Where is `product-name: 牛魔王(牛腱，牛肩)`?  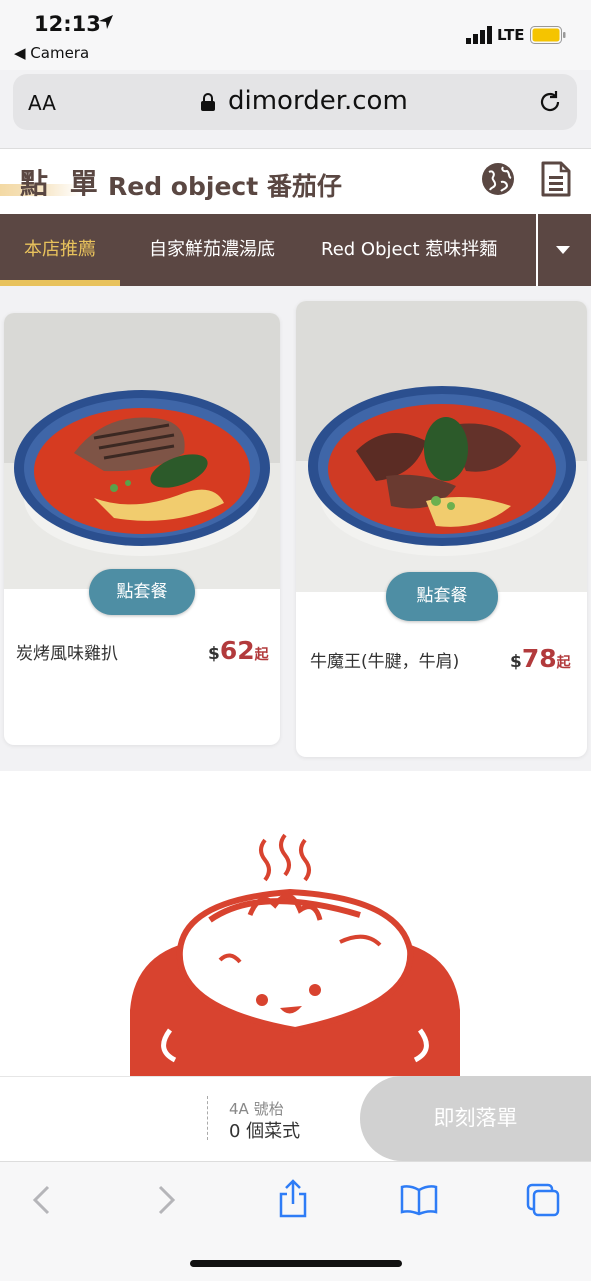 product-name: 牛魔王(牛腱，牛肩) is located at coordinates (385, 662).